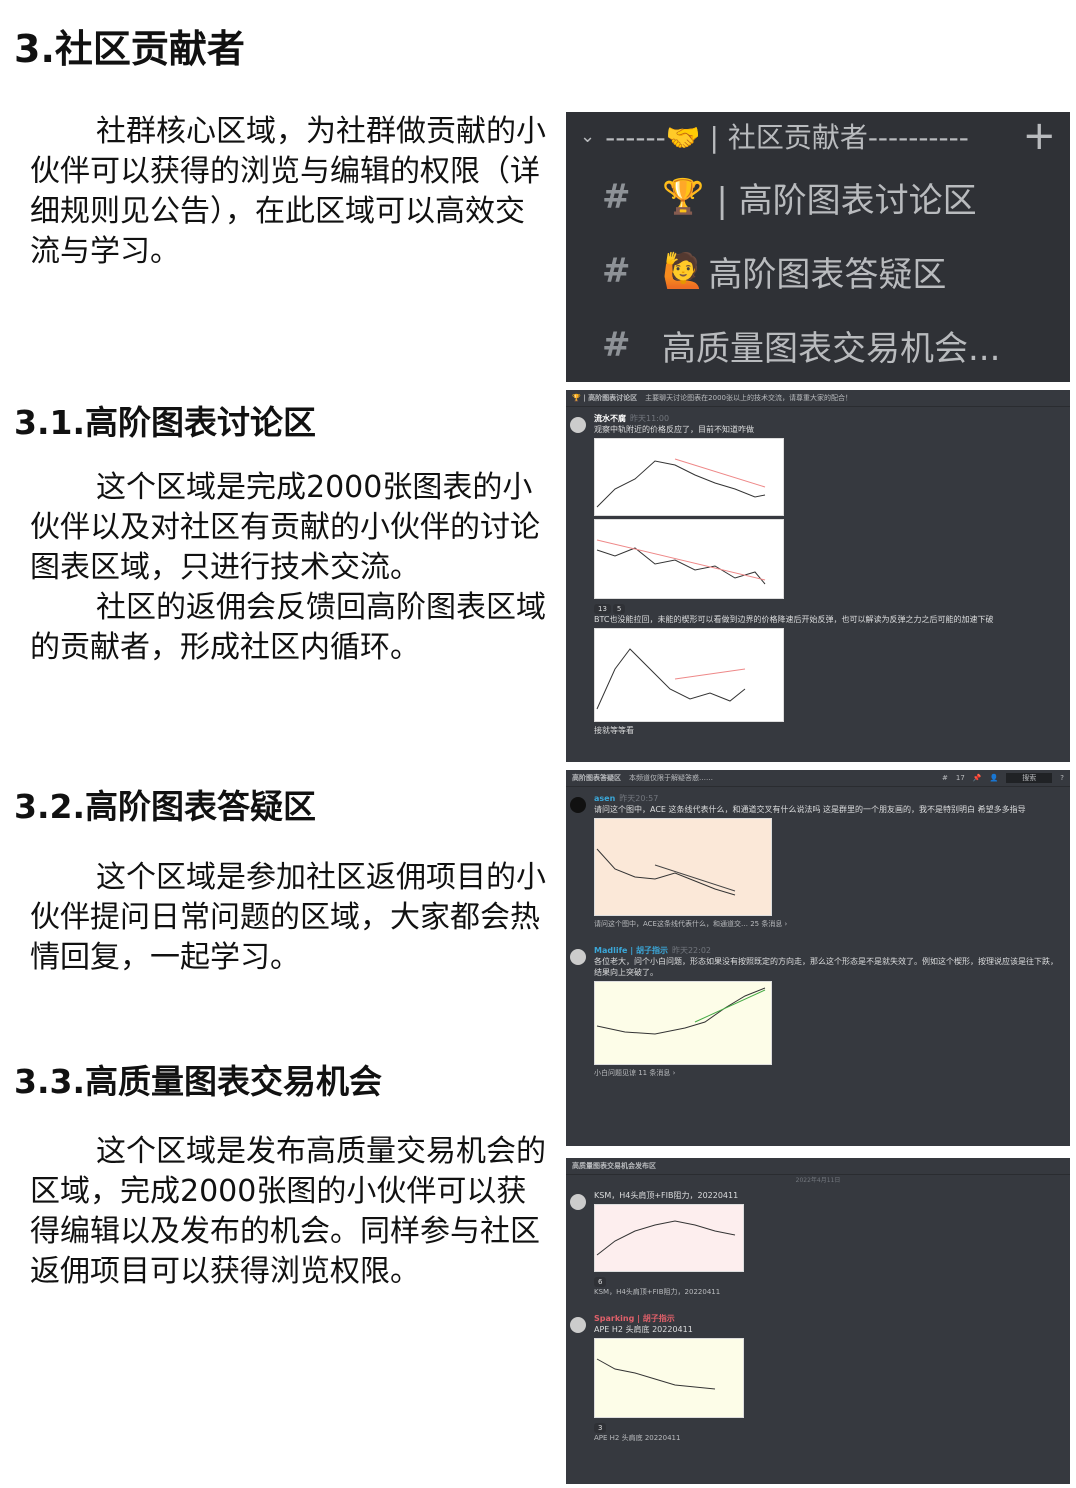  Describe the element at coordinates (1062, 778) in the screenshot. I see `help-icon: ?` at that location.